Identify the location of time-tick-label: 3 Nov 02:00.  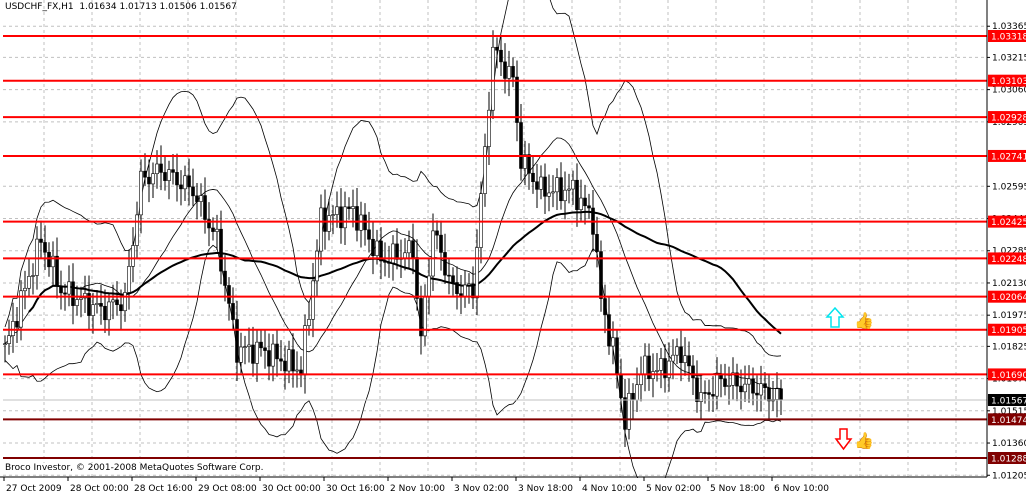
(481, 489).